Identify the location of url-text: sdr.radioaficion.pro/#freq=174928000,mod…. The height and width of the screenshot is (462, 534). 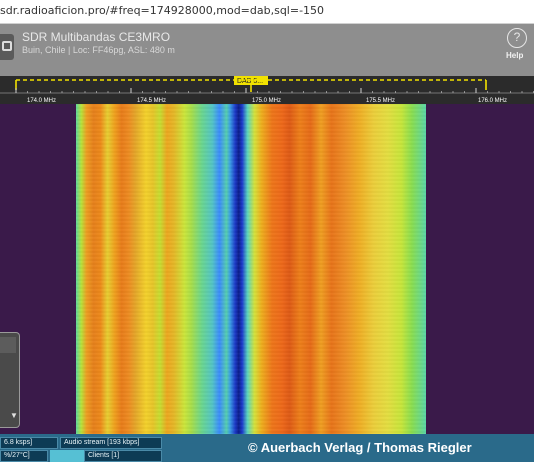
(162, 10).